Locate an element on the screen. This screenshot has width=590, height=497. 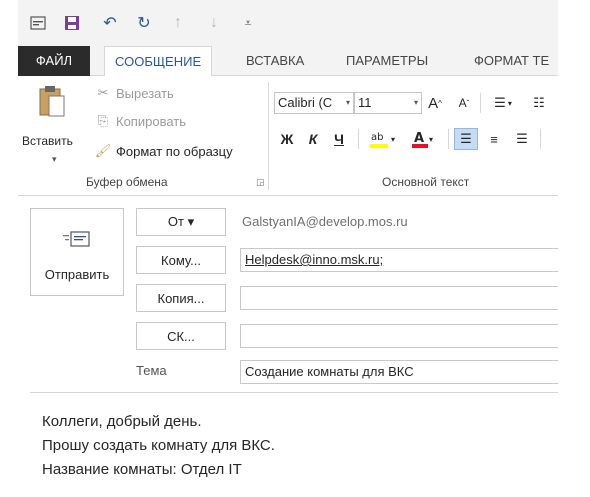
cut-button: ✂ Вырезать is located at coordinates (134, 93).